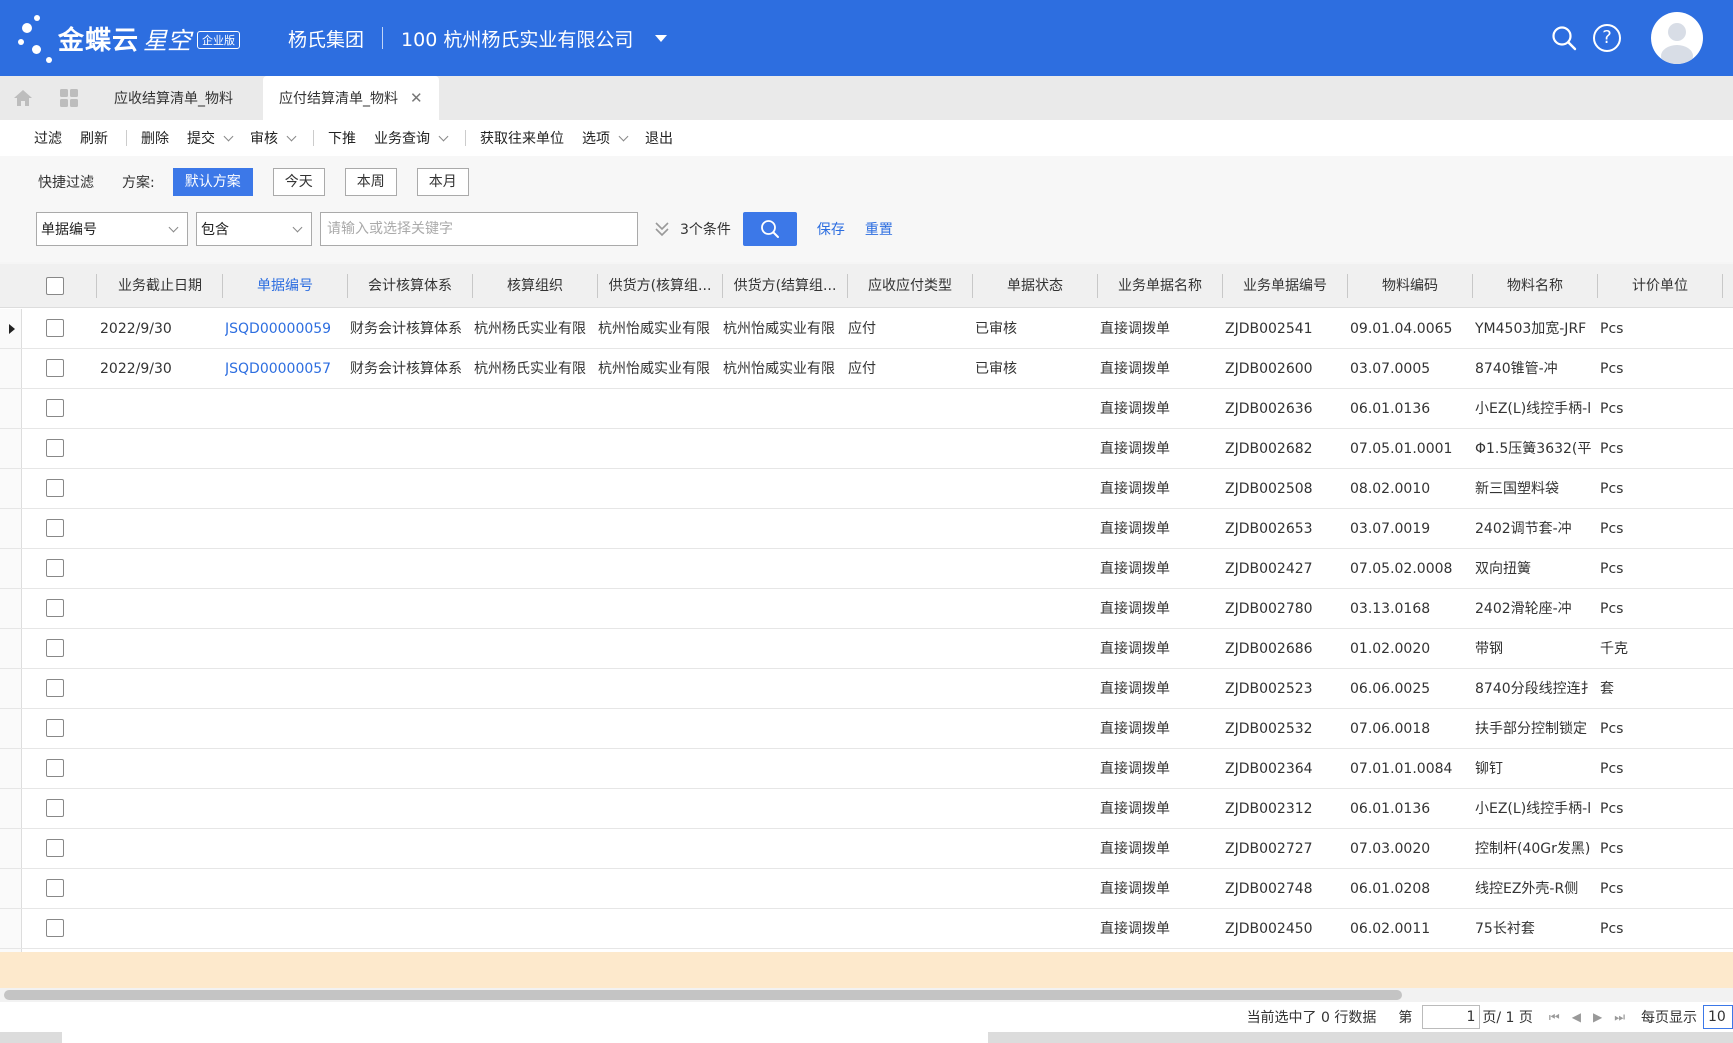 This screenshot has width=1733, height=1043. What do you see at coordinates (1535, 286) in the screenshot?
I see `col-header-material-name: 物料名称` at bounding box center [1535, 286].